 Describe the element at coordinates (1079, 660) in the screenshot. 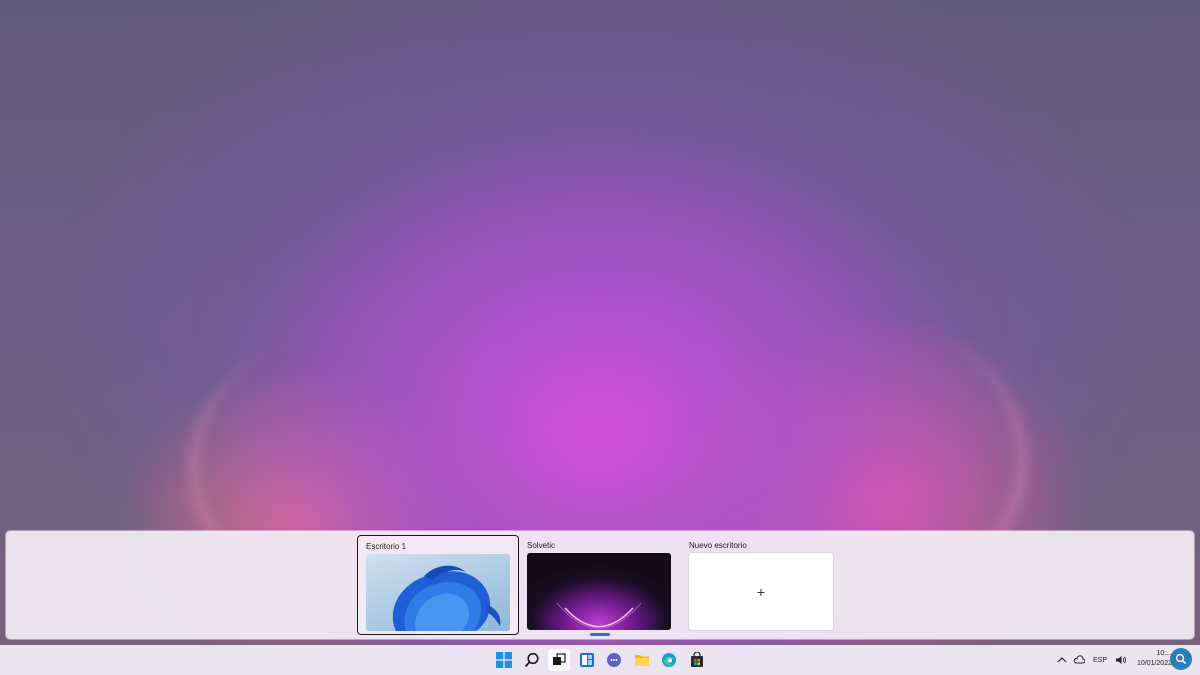

I see `onedrive-cloud-icon` at that location.